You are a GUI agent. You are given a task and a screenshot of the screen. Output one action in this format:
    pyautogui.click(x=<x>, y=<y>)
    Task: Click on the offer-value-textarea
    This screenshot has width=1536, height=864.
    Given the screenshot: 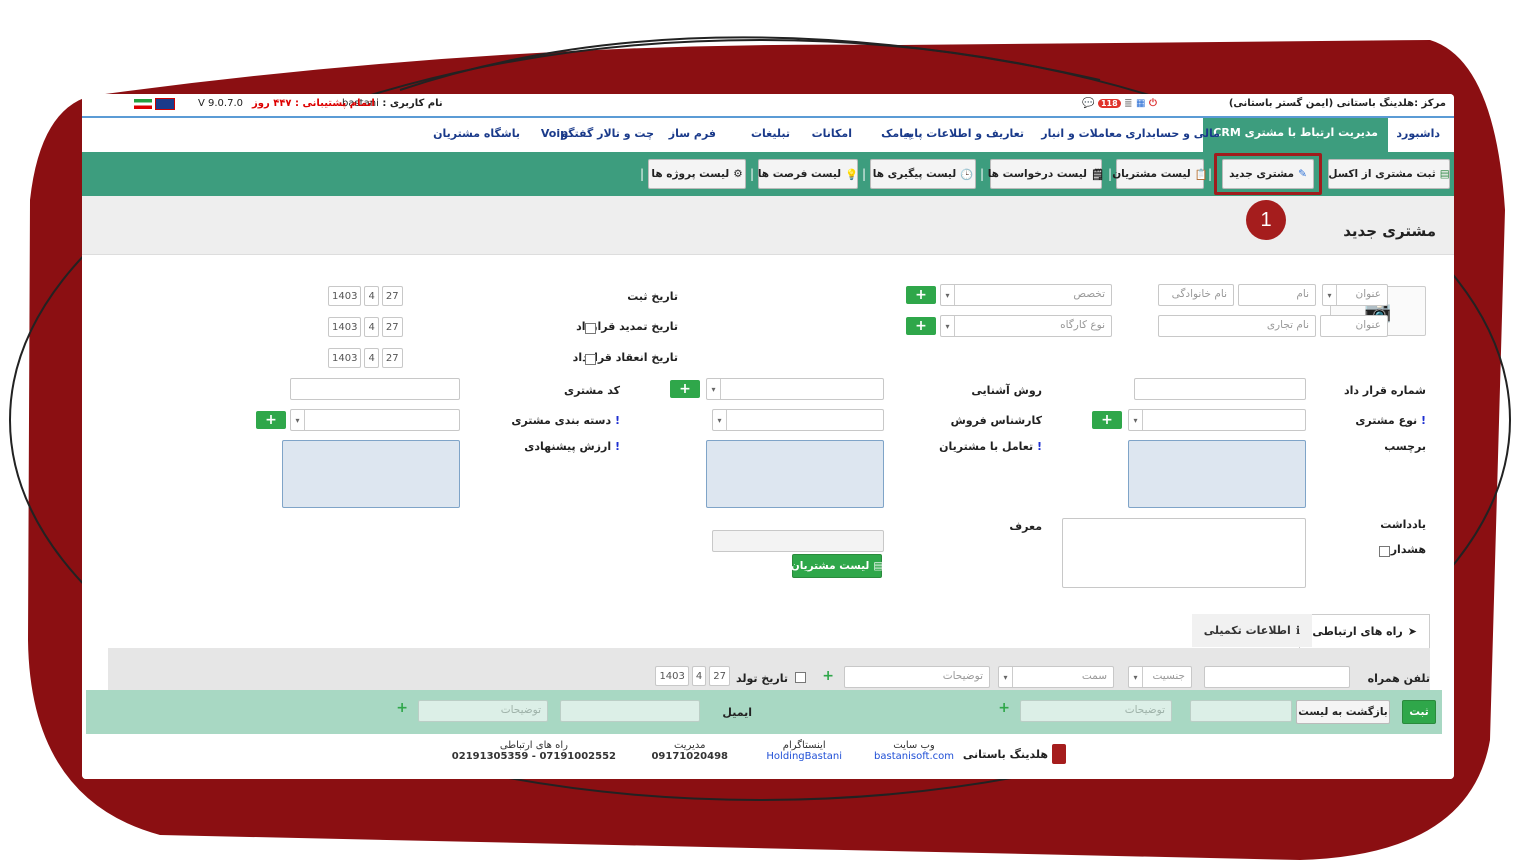 What is the action you would take?
    pyautogui.click(x=371, y=474)
    